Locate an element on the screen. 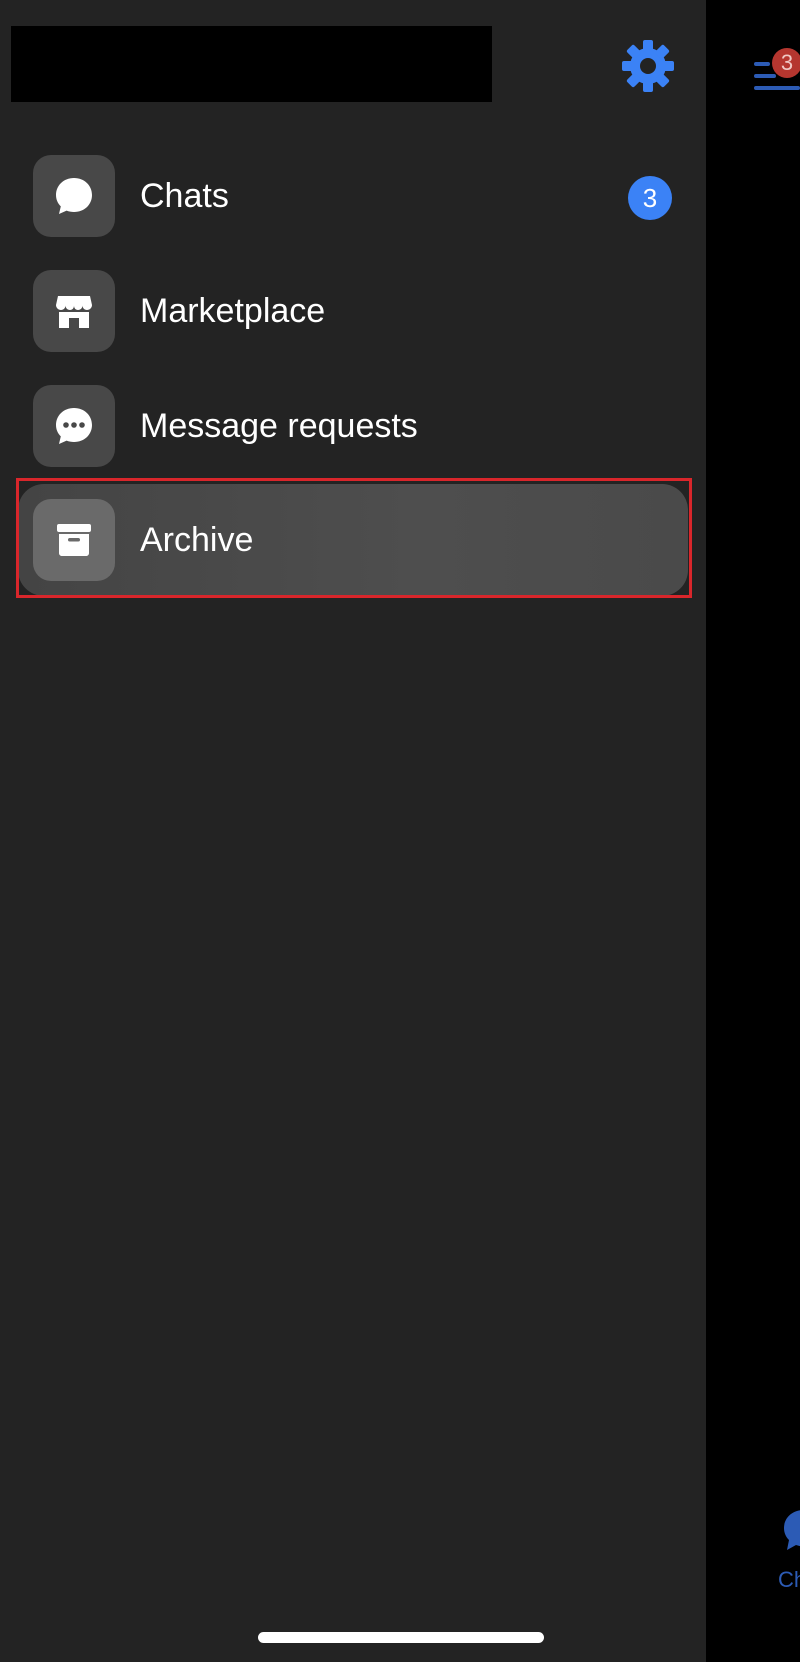 The width and height of the screenshot is (800, 1662). profile-name-redacted is located at coordinates (251, 64).